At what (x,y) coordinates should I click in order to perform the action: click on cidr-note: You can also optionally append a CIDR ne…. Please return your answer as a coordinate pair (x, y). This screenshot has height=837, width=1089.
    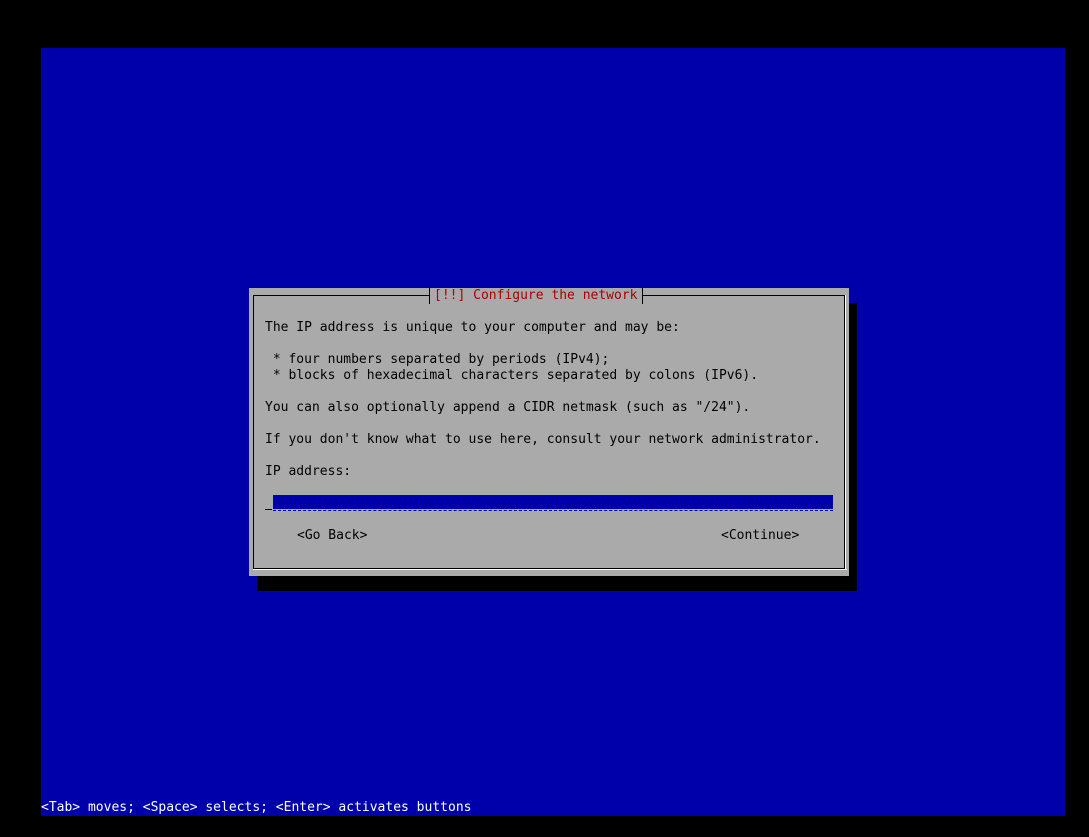
    Looking at the image, I should click on (508, 407).